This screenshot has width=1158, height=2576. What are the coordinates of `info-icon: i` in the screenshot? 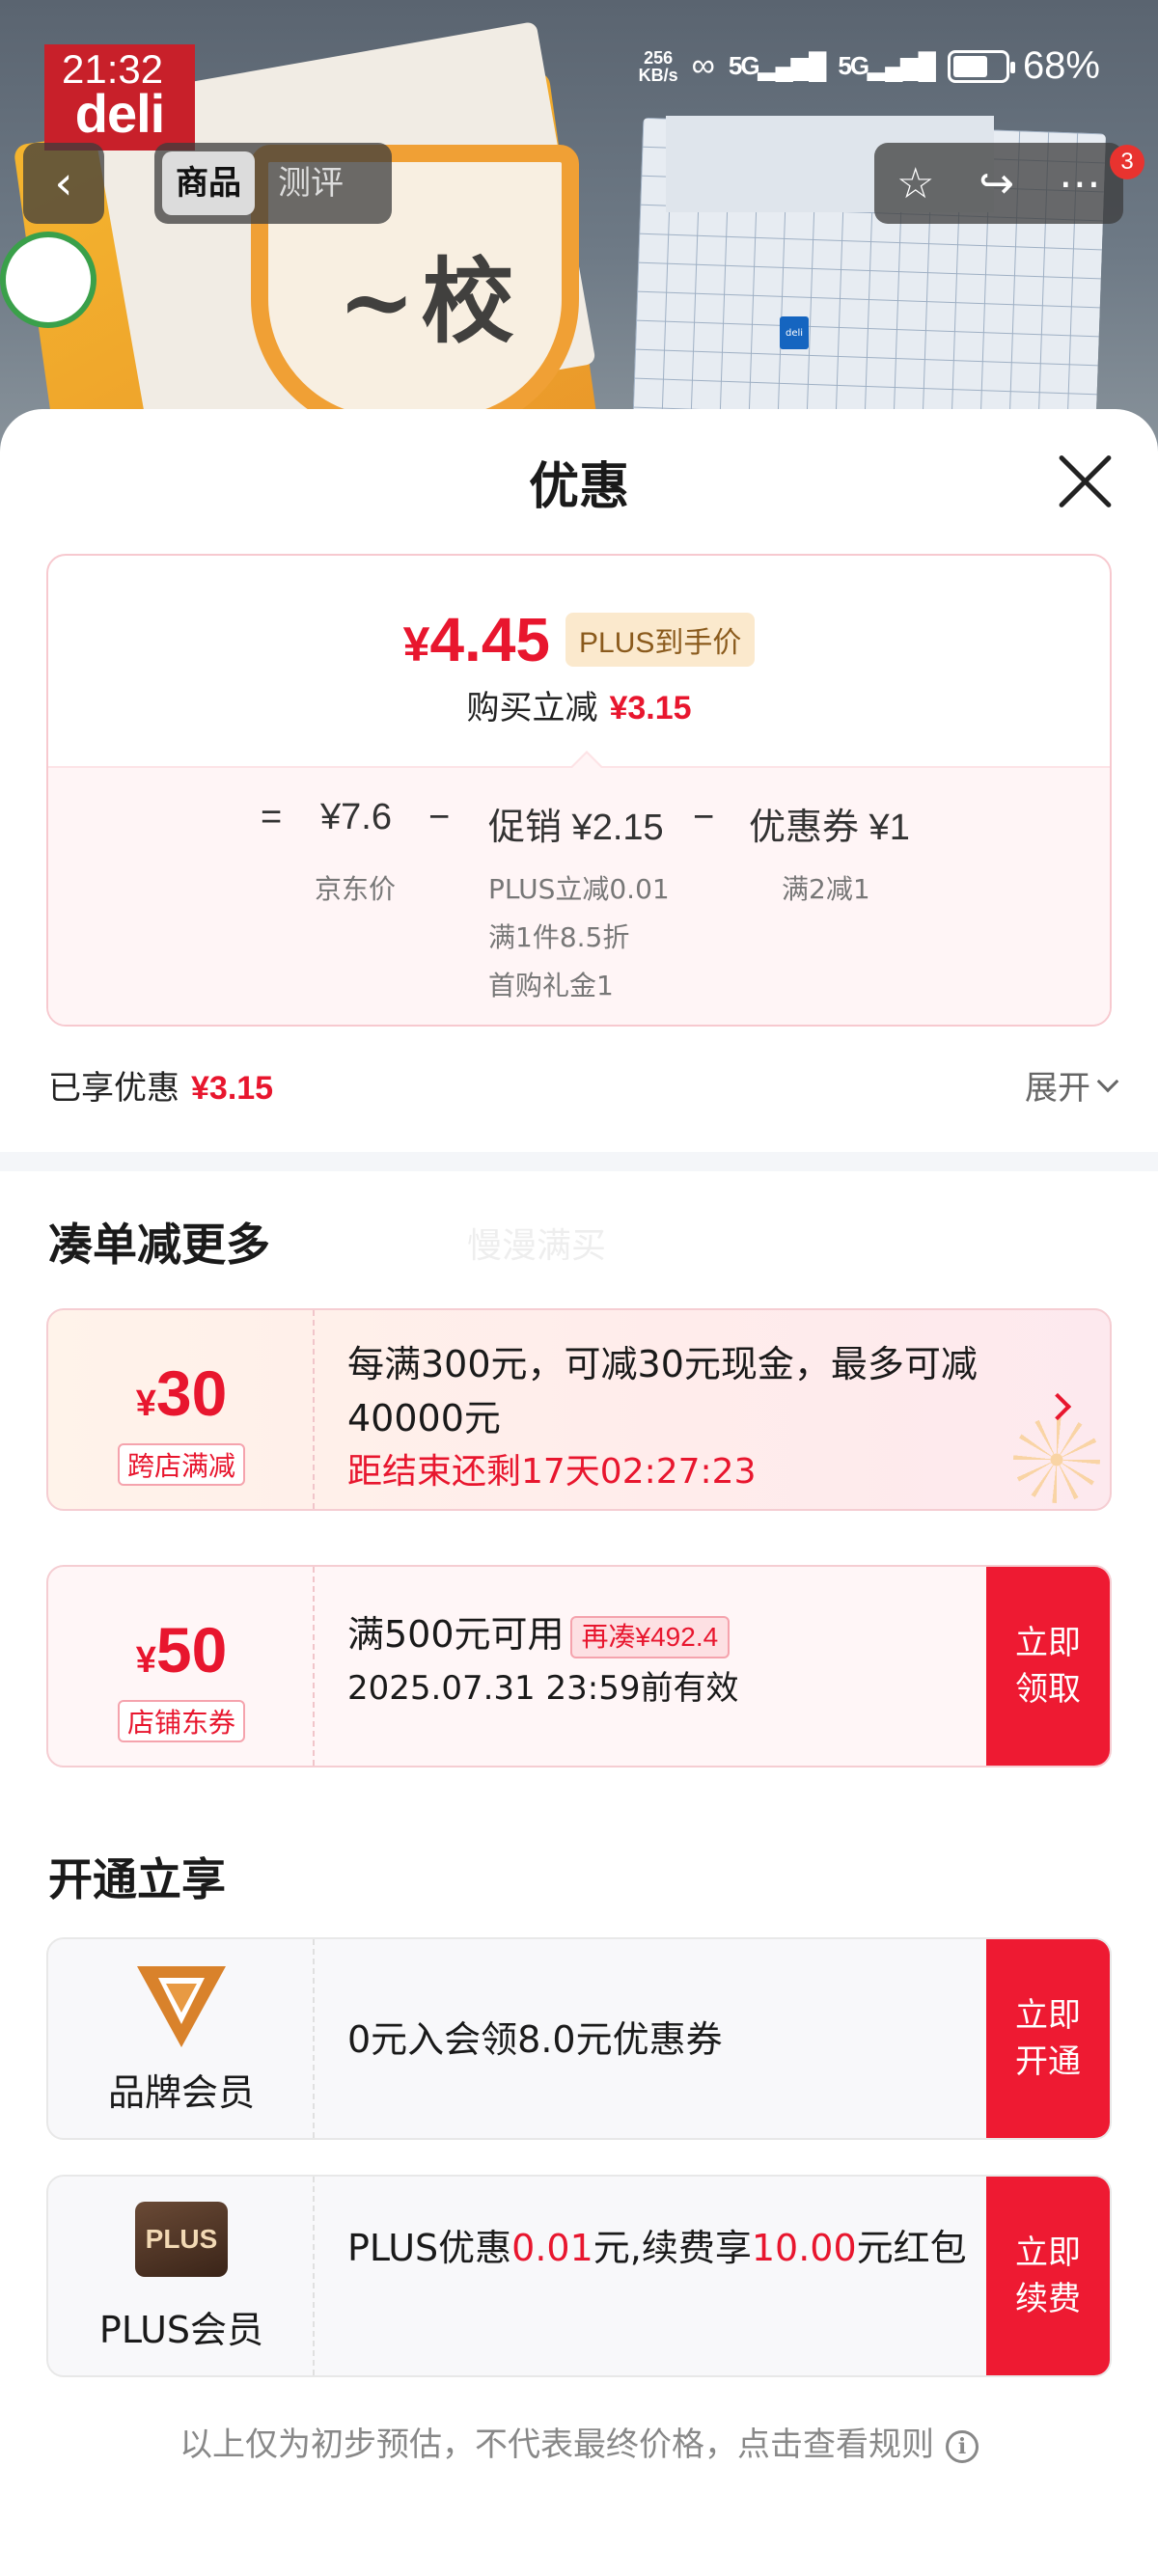 It's located at (962, 2446).